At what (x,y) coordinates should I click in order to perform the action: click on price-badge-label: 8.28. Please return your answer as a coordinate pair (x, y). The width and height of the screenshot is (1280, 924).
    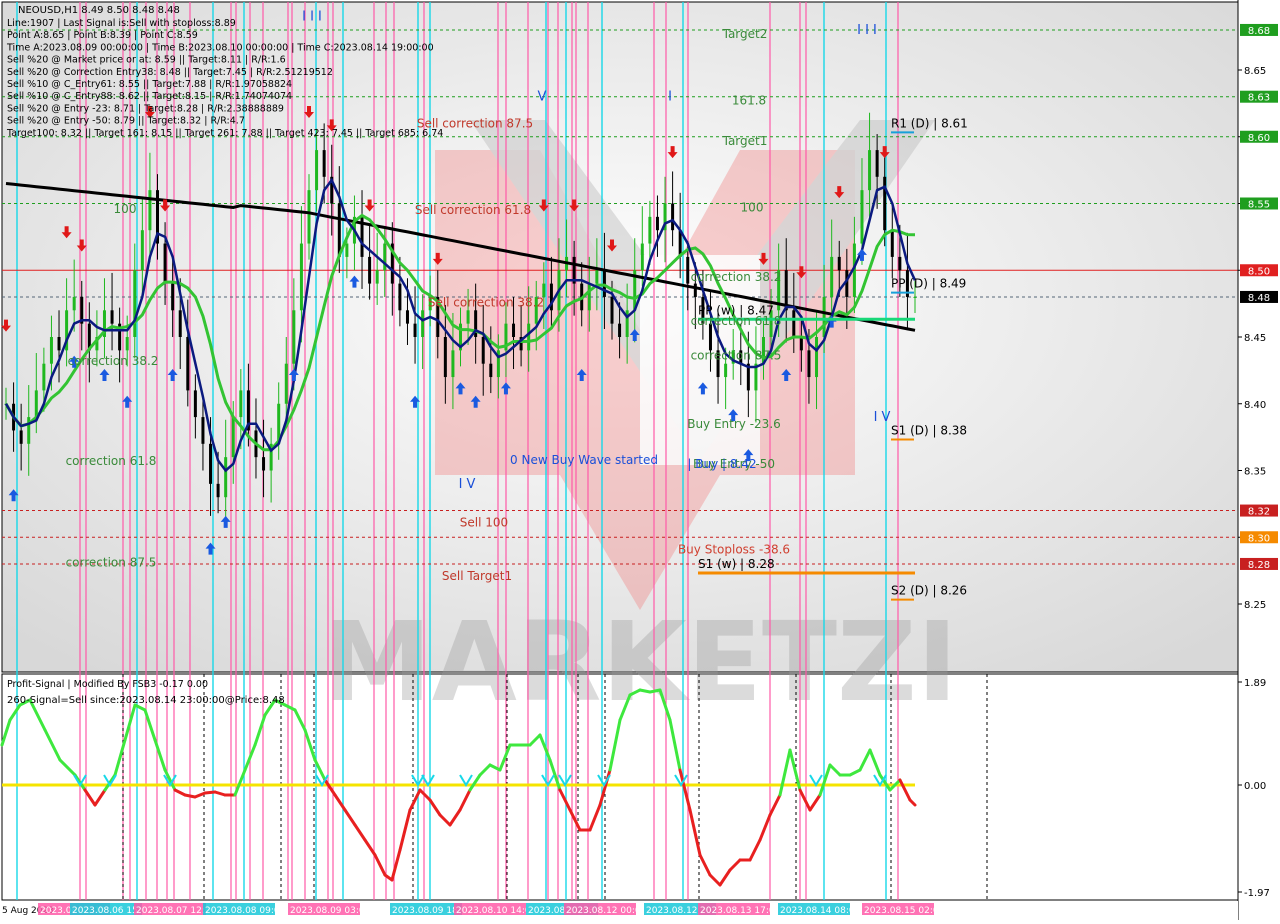
    Looking at the image, I should click on (1259, 565).